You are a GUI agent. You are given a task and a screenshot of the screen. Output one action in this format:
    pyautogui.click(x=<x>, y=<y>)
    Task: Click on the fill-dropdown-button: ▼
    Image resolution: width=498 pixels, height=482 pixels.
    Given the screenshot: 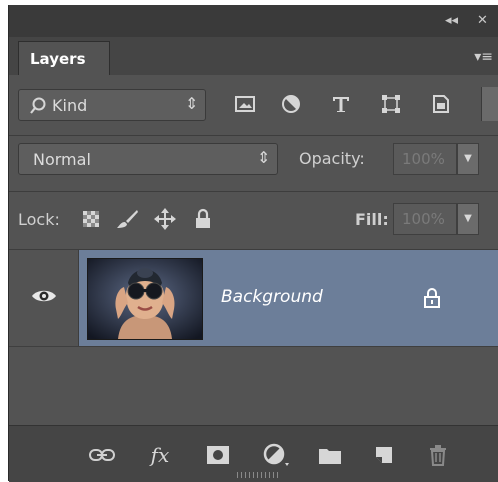 What is the action you would take?
    pyautogui.click(x=468, y=219)
    